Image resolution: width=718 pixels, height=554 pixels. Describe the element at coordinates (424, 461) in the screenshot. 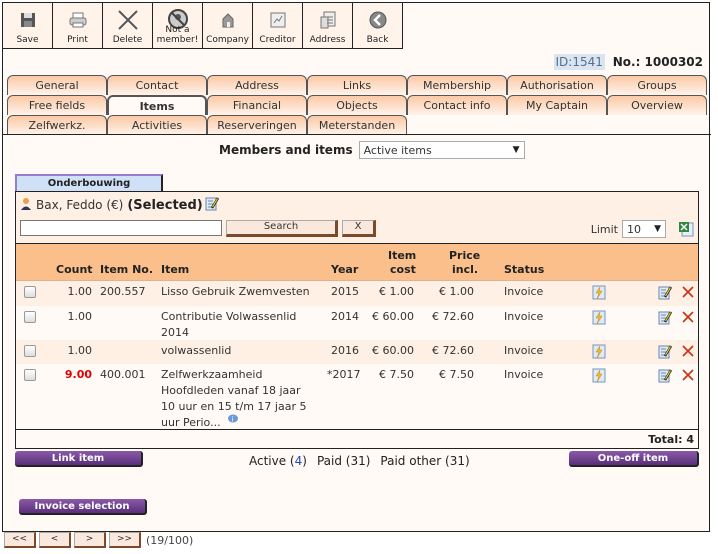

I see `paid-other-count-link: Paid other (31)` at that location.